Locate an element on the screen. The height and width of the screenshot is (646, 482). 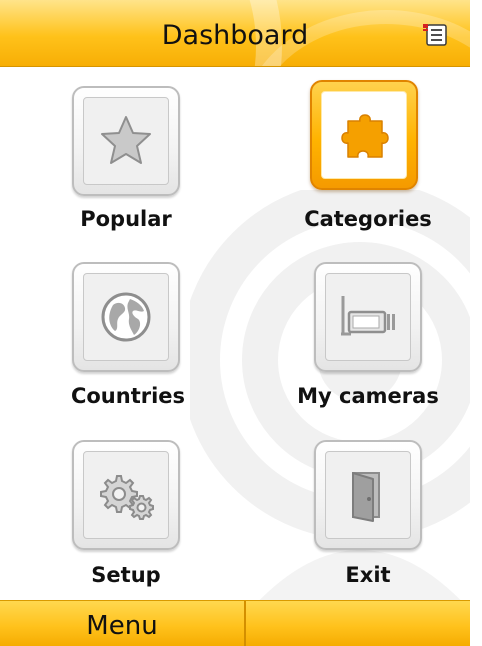
setup-label: Setup is located at coordinates (126, 575).